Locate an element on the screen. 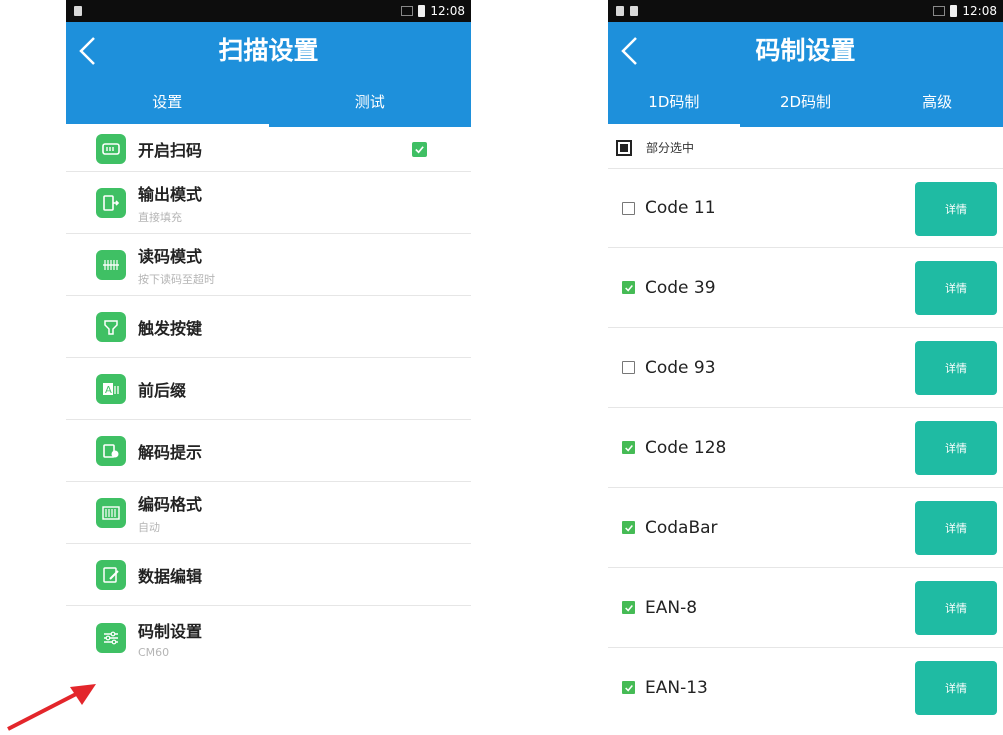 This screenshot has width=1003, height=735. tab-bar: 设置 测试 is located at coordinates (268, 103).